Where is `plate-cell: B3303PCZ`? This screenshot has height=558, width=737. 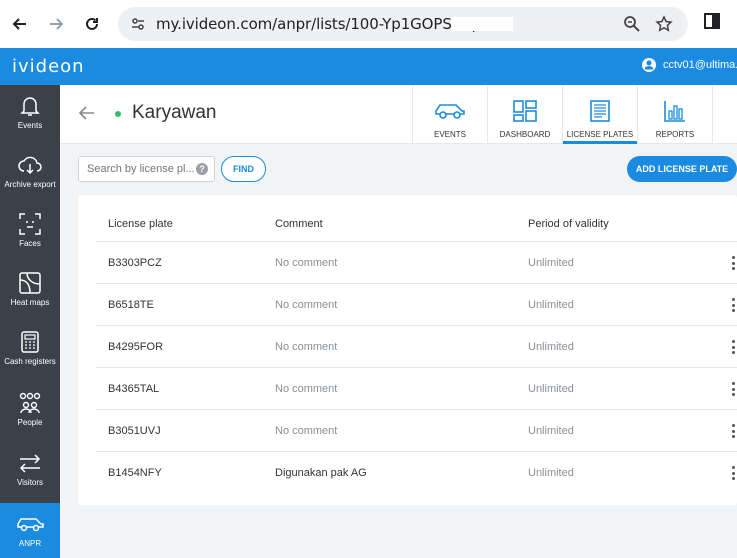 plate-cell: B3303PCZ is located at coordinates (135, 263).